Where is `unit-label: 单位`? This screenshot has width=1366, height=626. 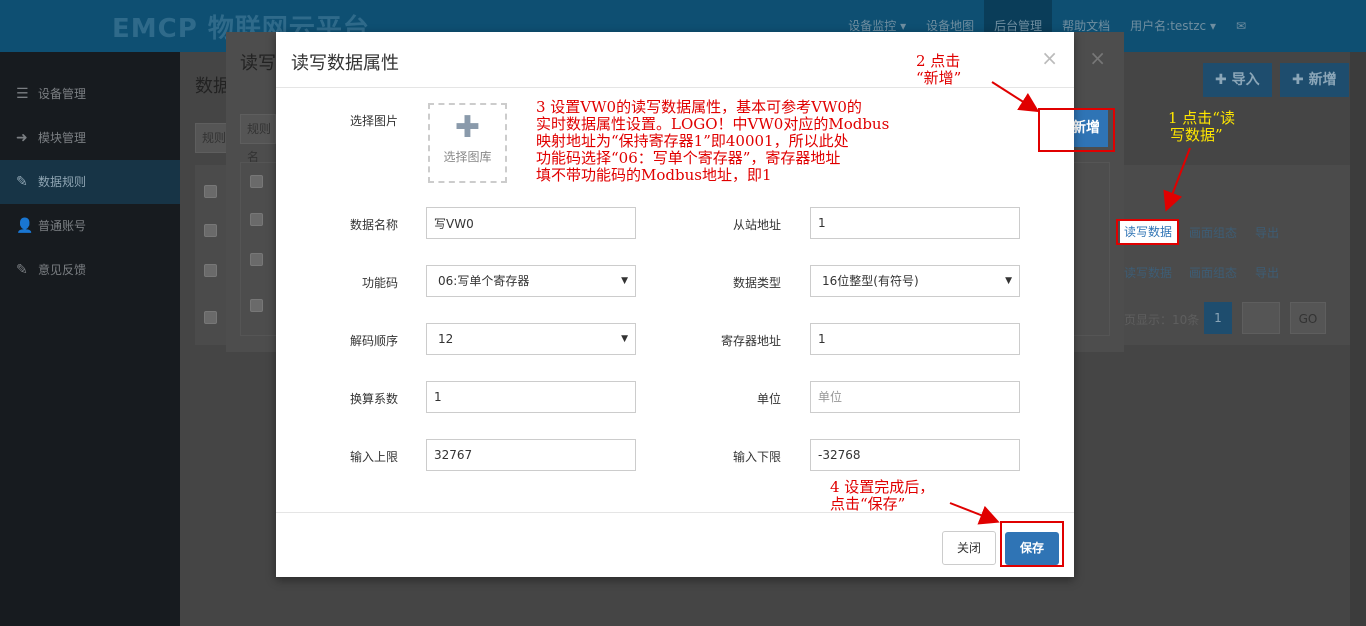
unit-label: 单位 is located at coordinates (768, 399).